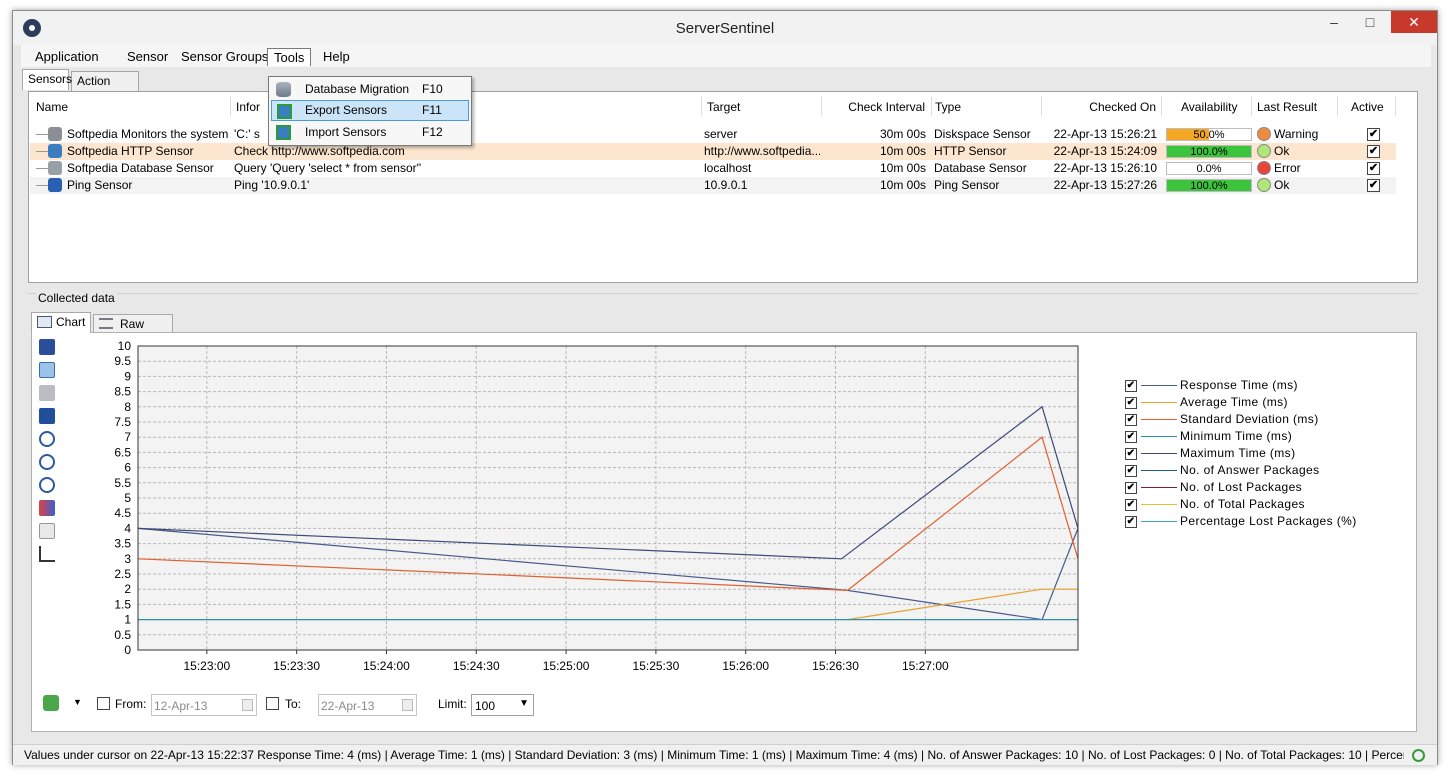  Describe the element at coordinates (284, 111) in the screenshot. I see `export-icon` at that location.